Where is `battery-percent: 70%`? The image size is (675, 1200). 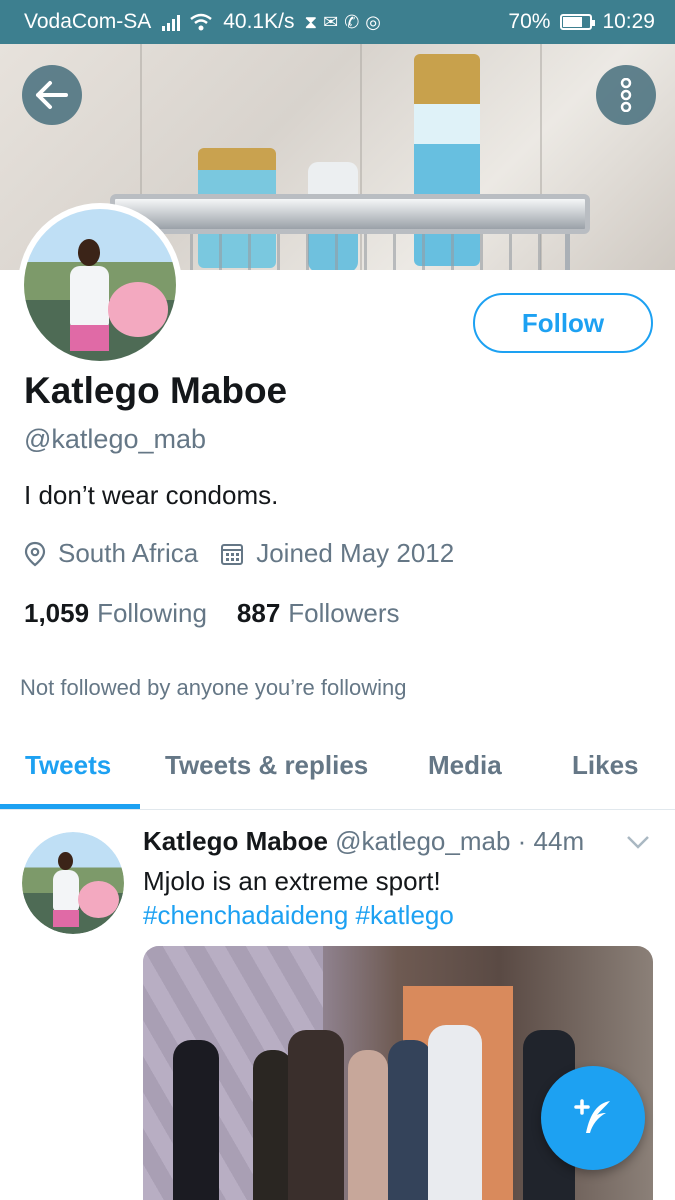 battery-percent: 70% is located at coordinates (529, 21).